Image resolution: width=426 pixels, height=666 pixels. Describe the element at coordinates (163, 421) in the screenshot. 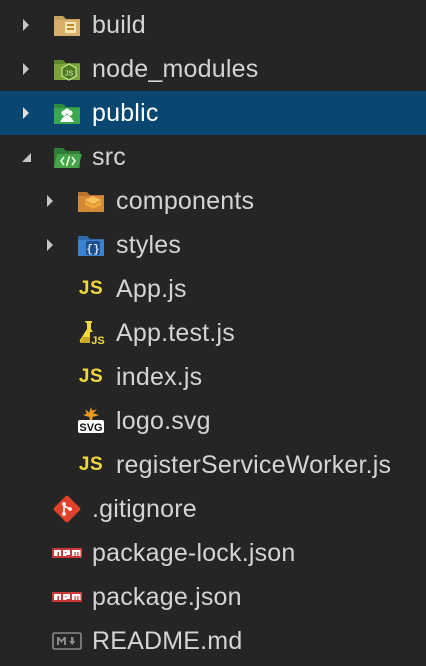

I see `tree-item-label: logo.svg` at that location.